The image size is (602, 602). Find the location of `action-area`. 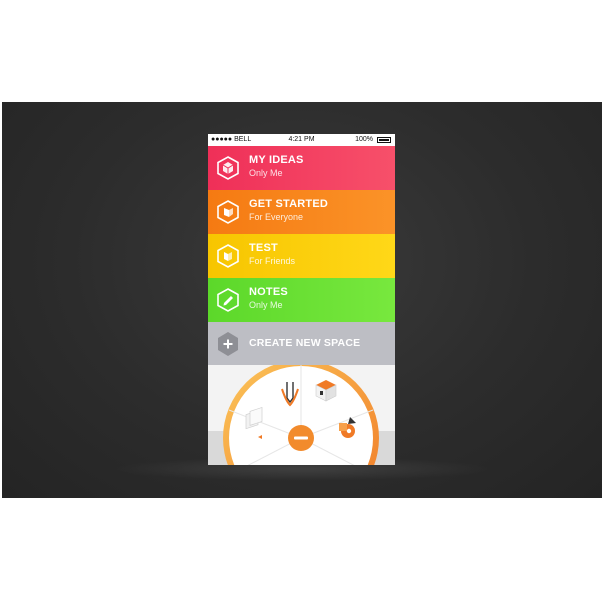

action-area is located at coordinates (301, 415).